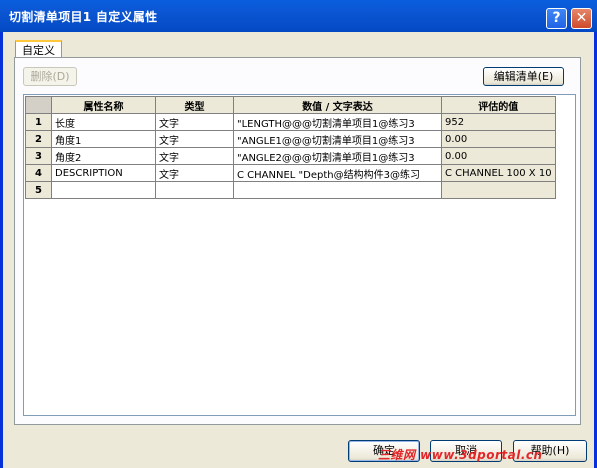 The height and width of the screenshot is (468, 597). What do you see at coordinates (460, 455) in the screenshot?
I see `watermark-text: 三维网 www.3dportal.cn` at bounding box center [460, 455].